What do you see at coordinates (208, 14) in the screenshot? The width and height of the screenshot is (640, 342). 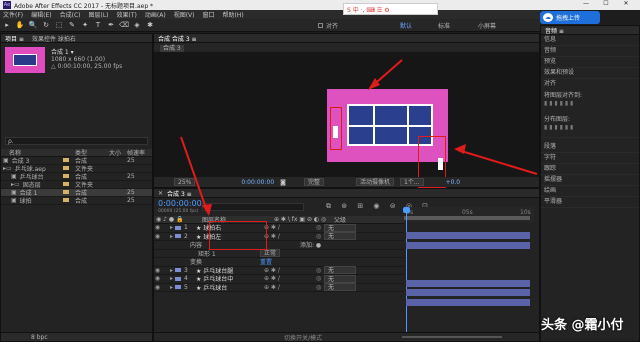 I see `menu-window: 窗口` at bounding box center [208, 14].